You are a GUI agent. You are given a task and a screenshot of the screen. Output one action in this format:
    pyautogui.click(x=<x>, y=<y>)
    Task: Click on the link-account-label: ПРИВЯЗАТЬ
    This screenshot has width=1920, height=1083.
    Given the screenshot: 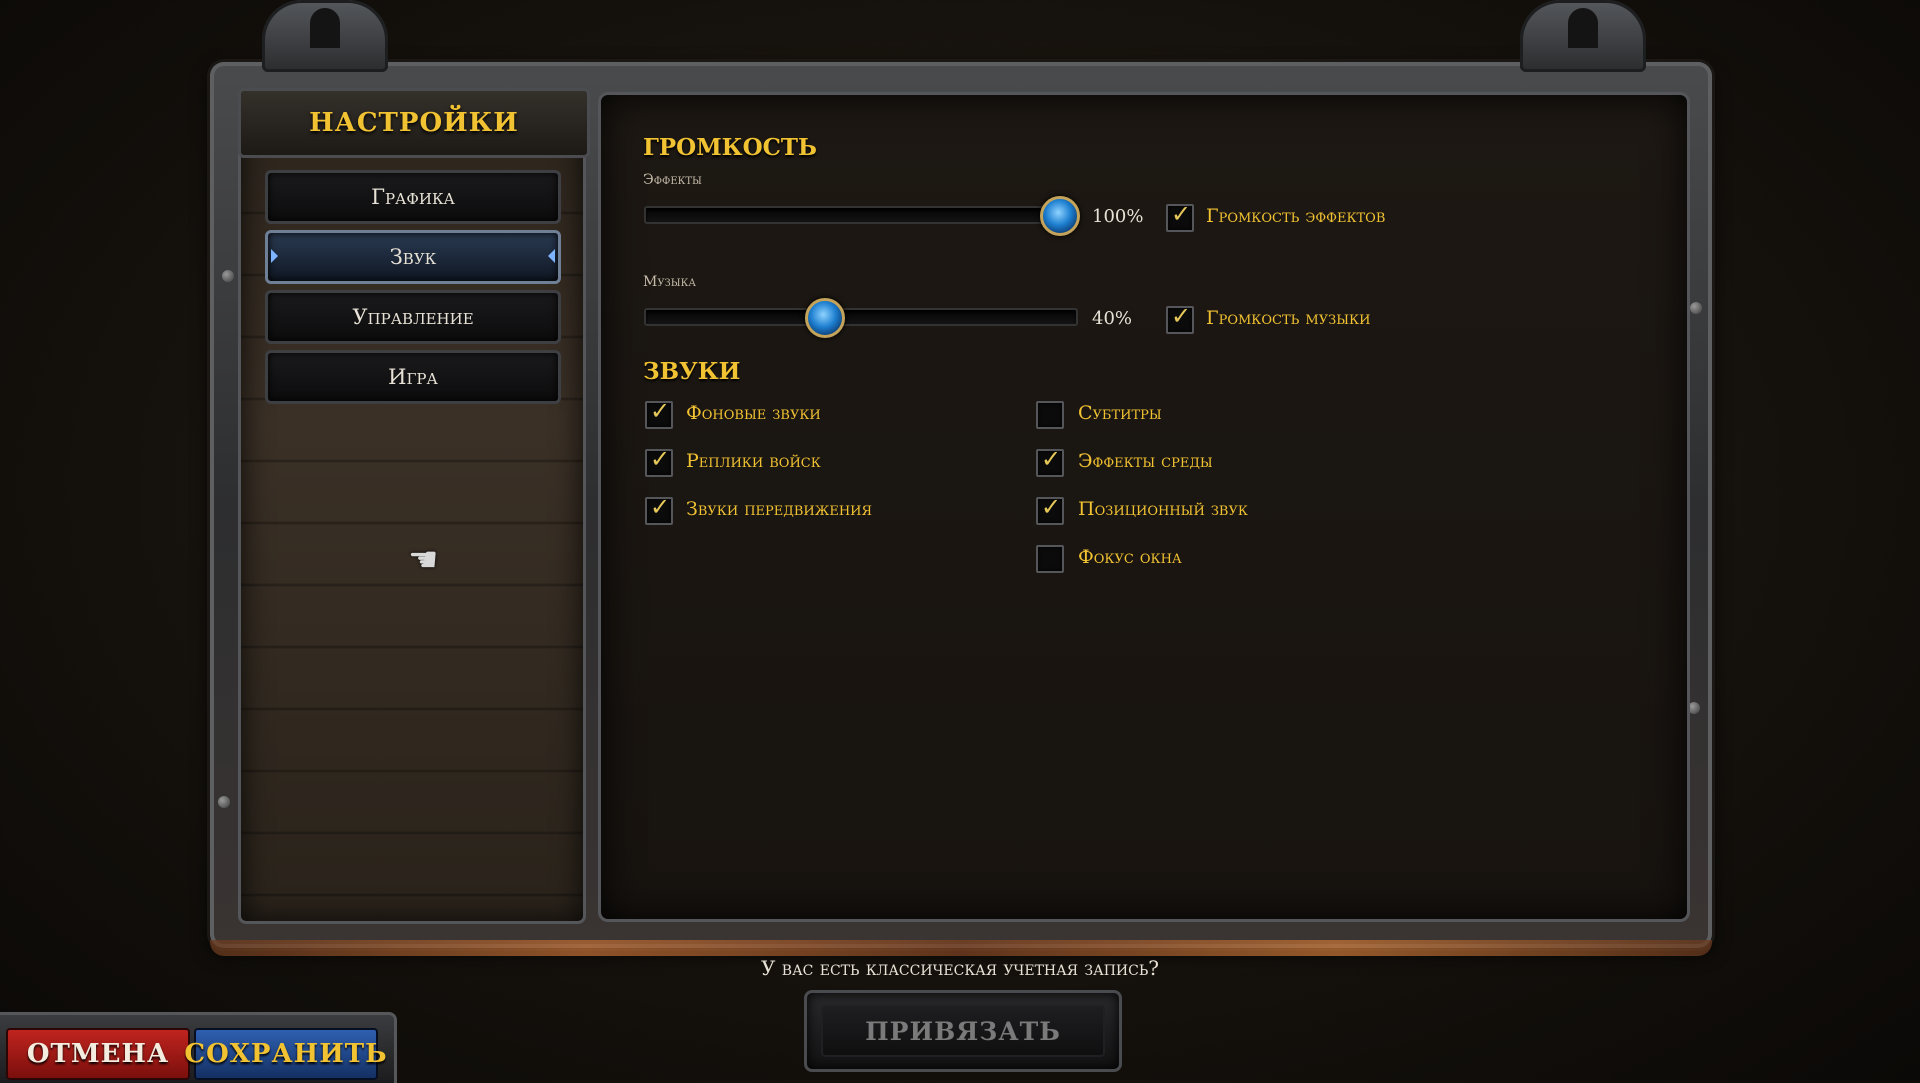 What is the action you would take?
    pyautogui.click(x=963, y=1031)
    